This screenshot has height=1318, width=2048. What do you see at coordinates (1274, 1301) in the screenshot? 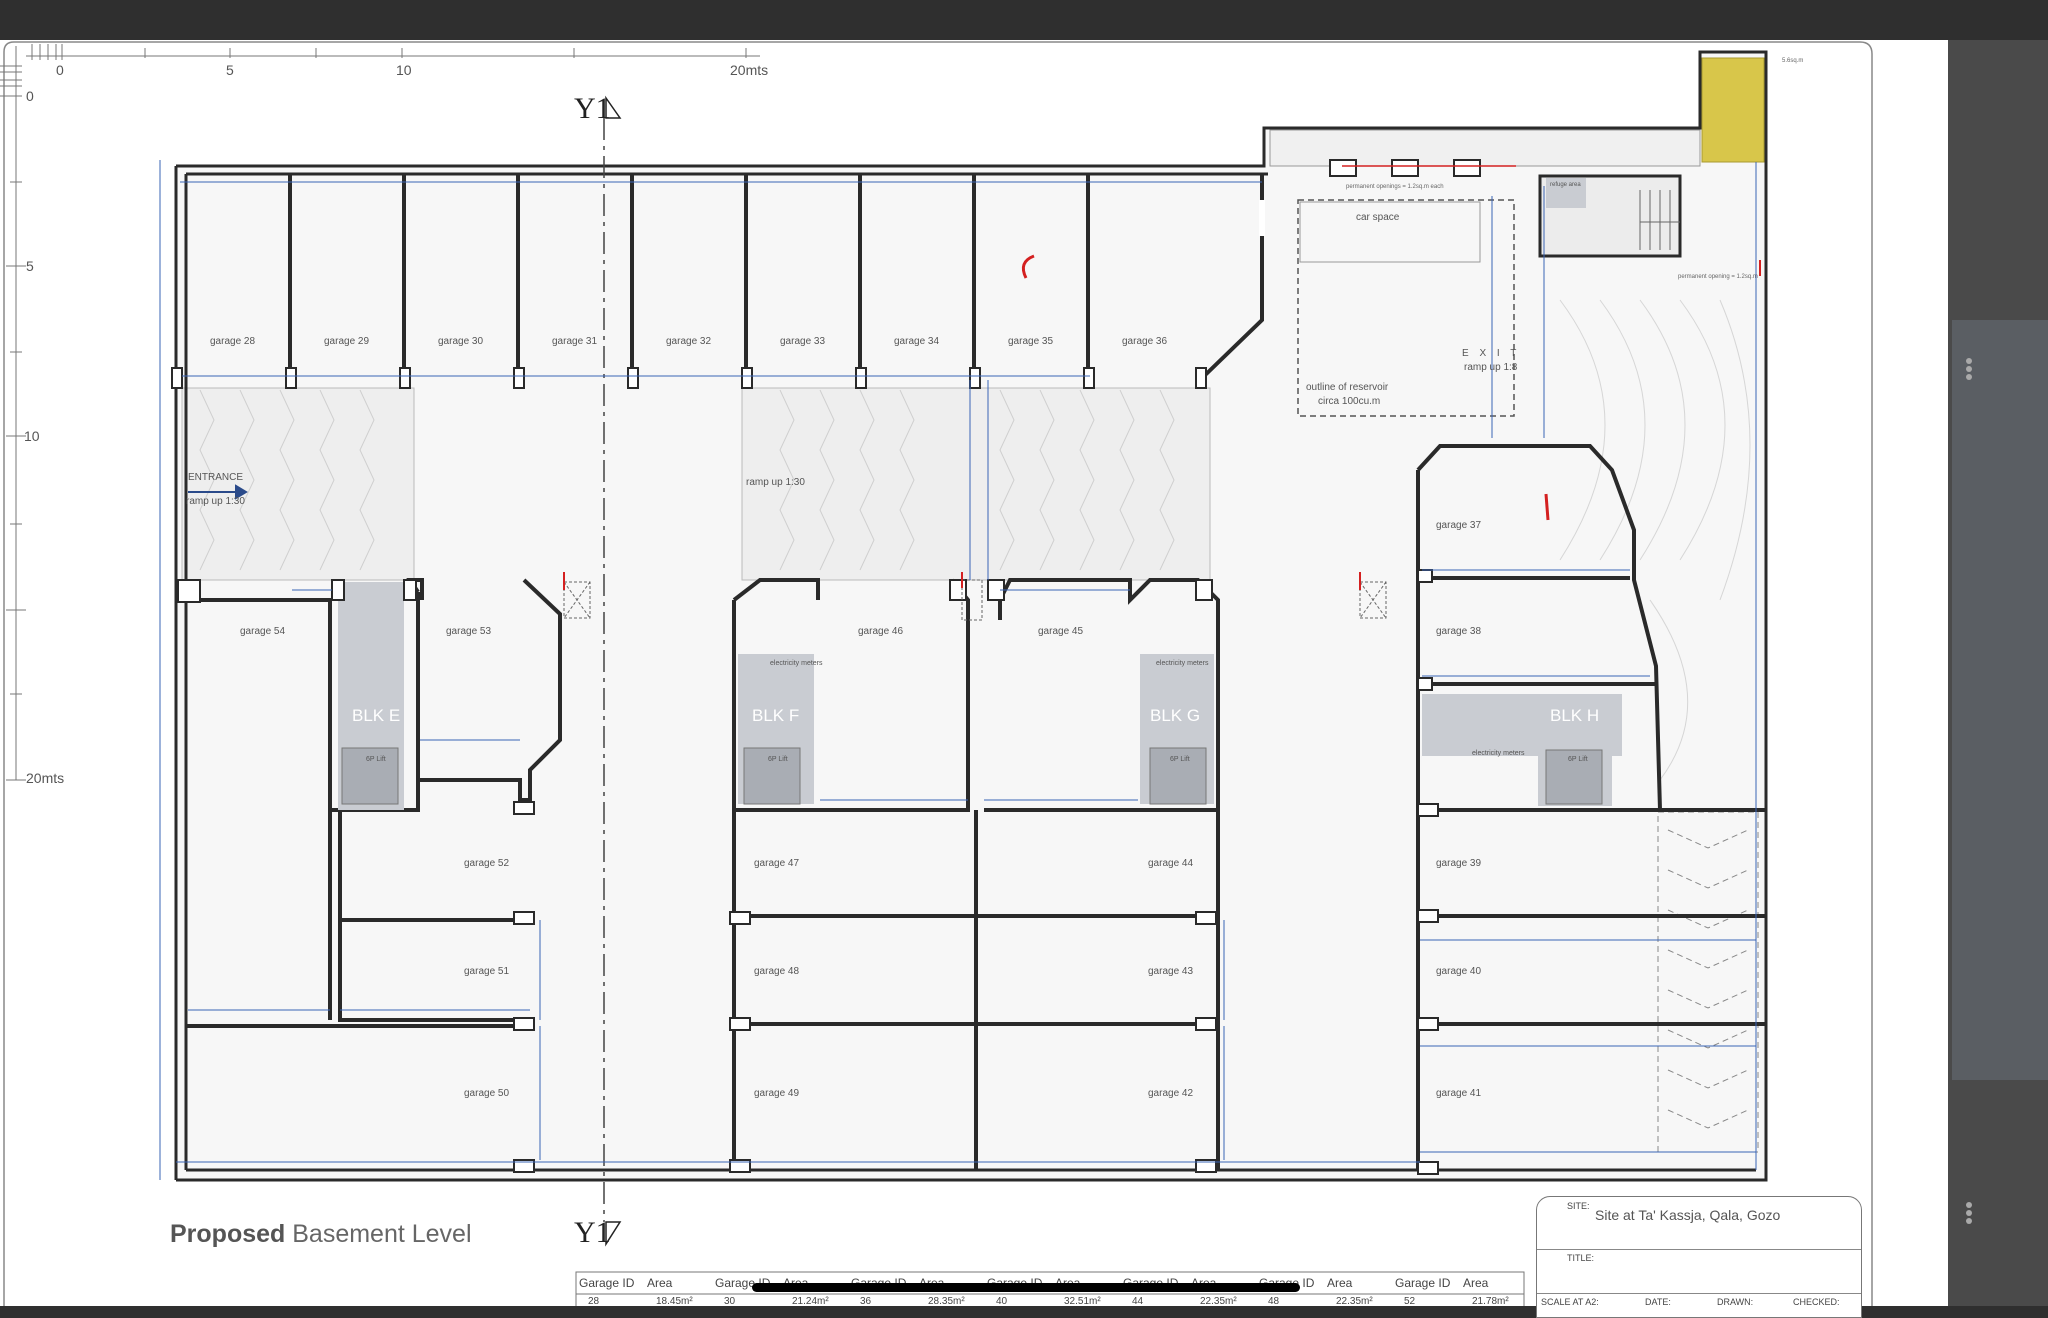
I see `area-table-cell: 48` at bounding box center [1274, 1301].